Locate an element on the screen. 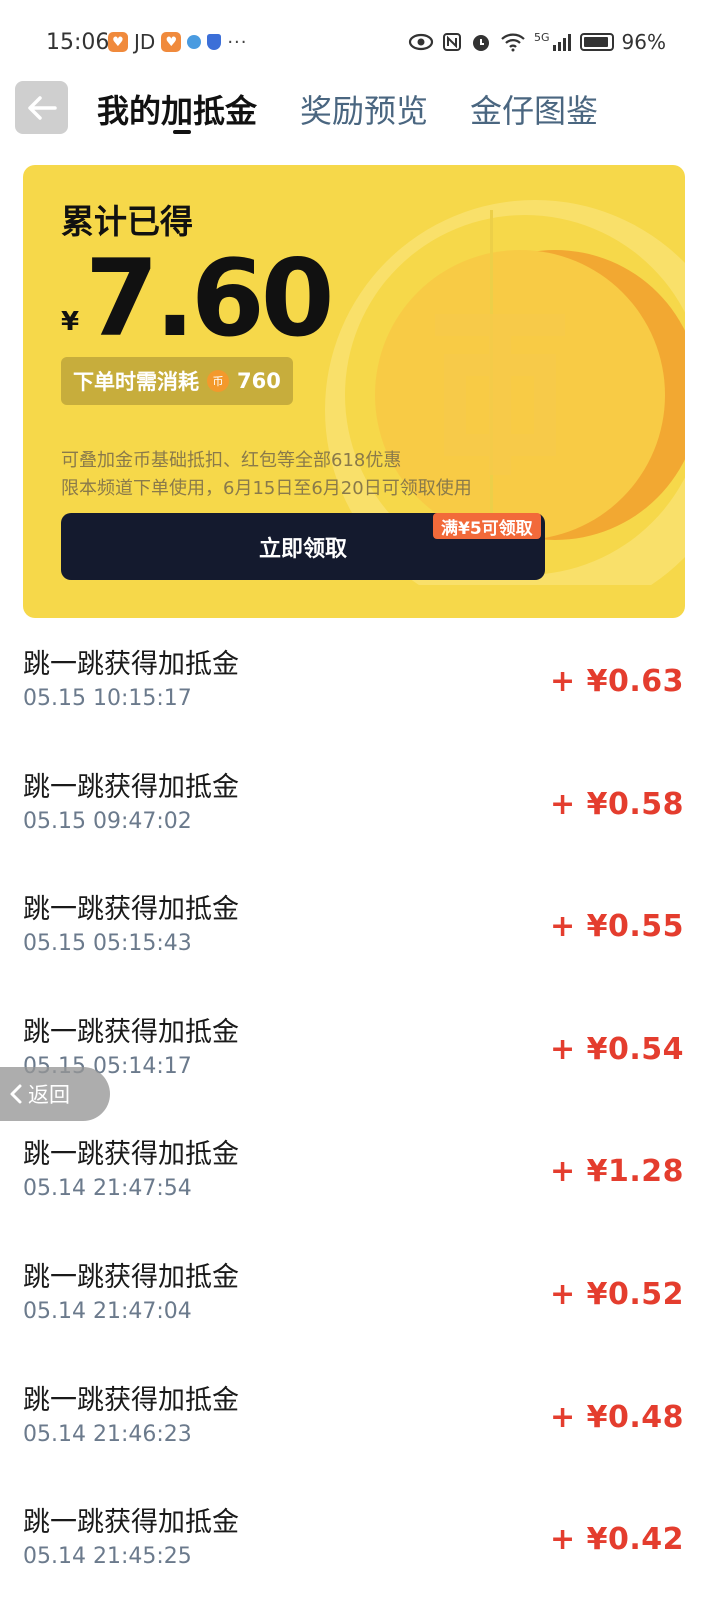 Image resolution: width=720 pixels, height=1598 pixels. record-amount: + ¥0.42 is located at coordinates (617, 1540).